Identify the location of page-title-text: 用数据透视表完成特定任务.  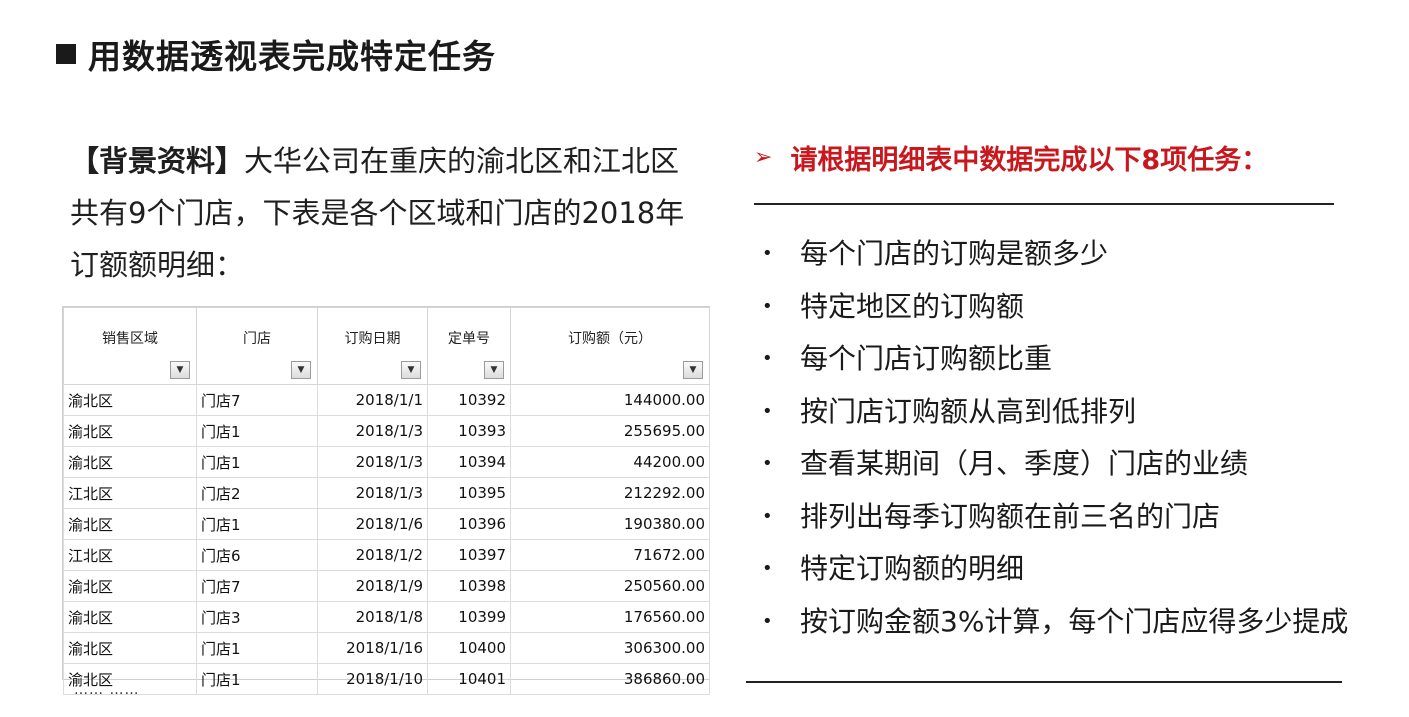
(292, 56).